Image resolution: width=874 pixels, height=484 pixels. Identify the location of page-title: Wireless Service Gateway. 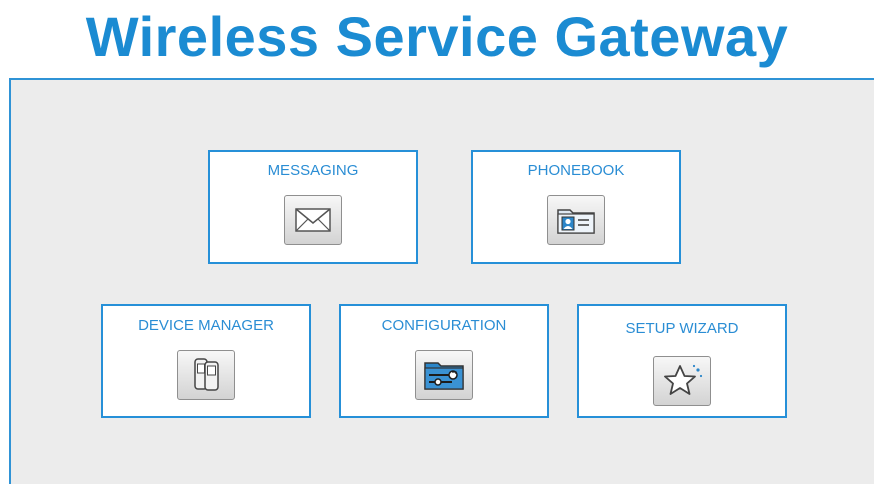
(437, 36).